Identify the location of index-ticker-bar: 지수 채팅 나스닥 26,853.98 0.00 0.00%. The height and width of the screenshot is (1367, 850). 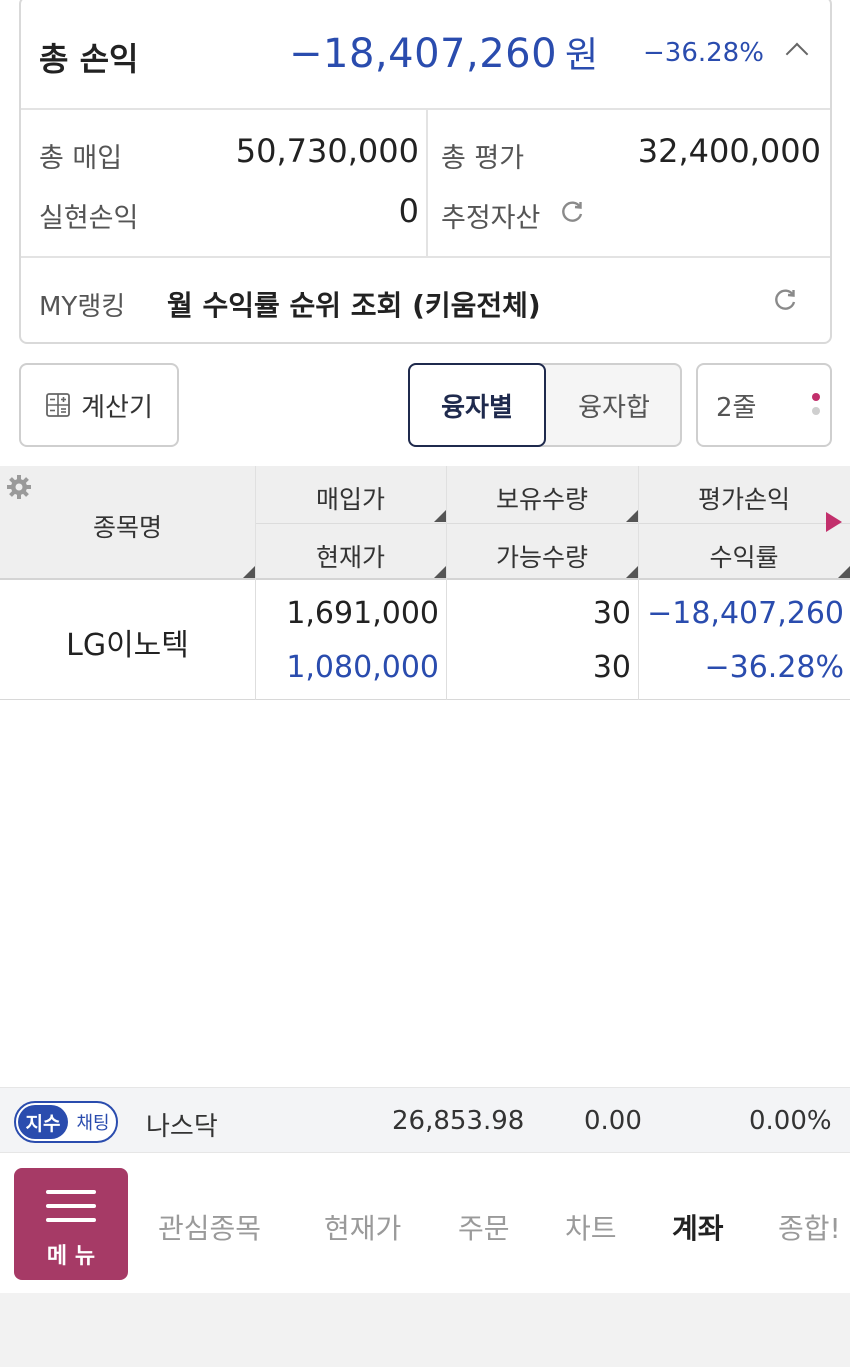
(425, 1120).